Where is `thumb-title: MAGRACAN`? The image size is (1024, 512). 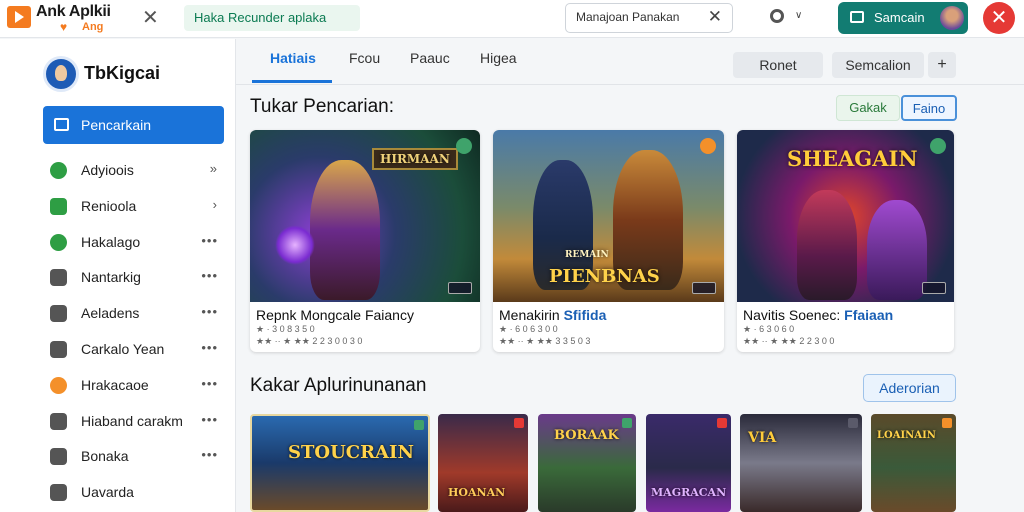 thumb-title: MAGRACAN is located at coordinates (689, 492).